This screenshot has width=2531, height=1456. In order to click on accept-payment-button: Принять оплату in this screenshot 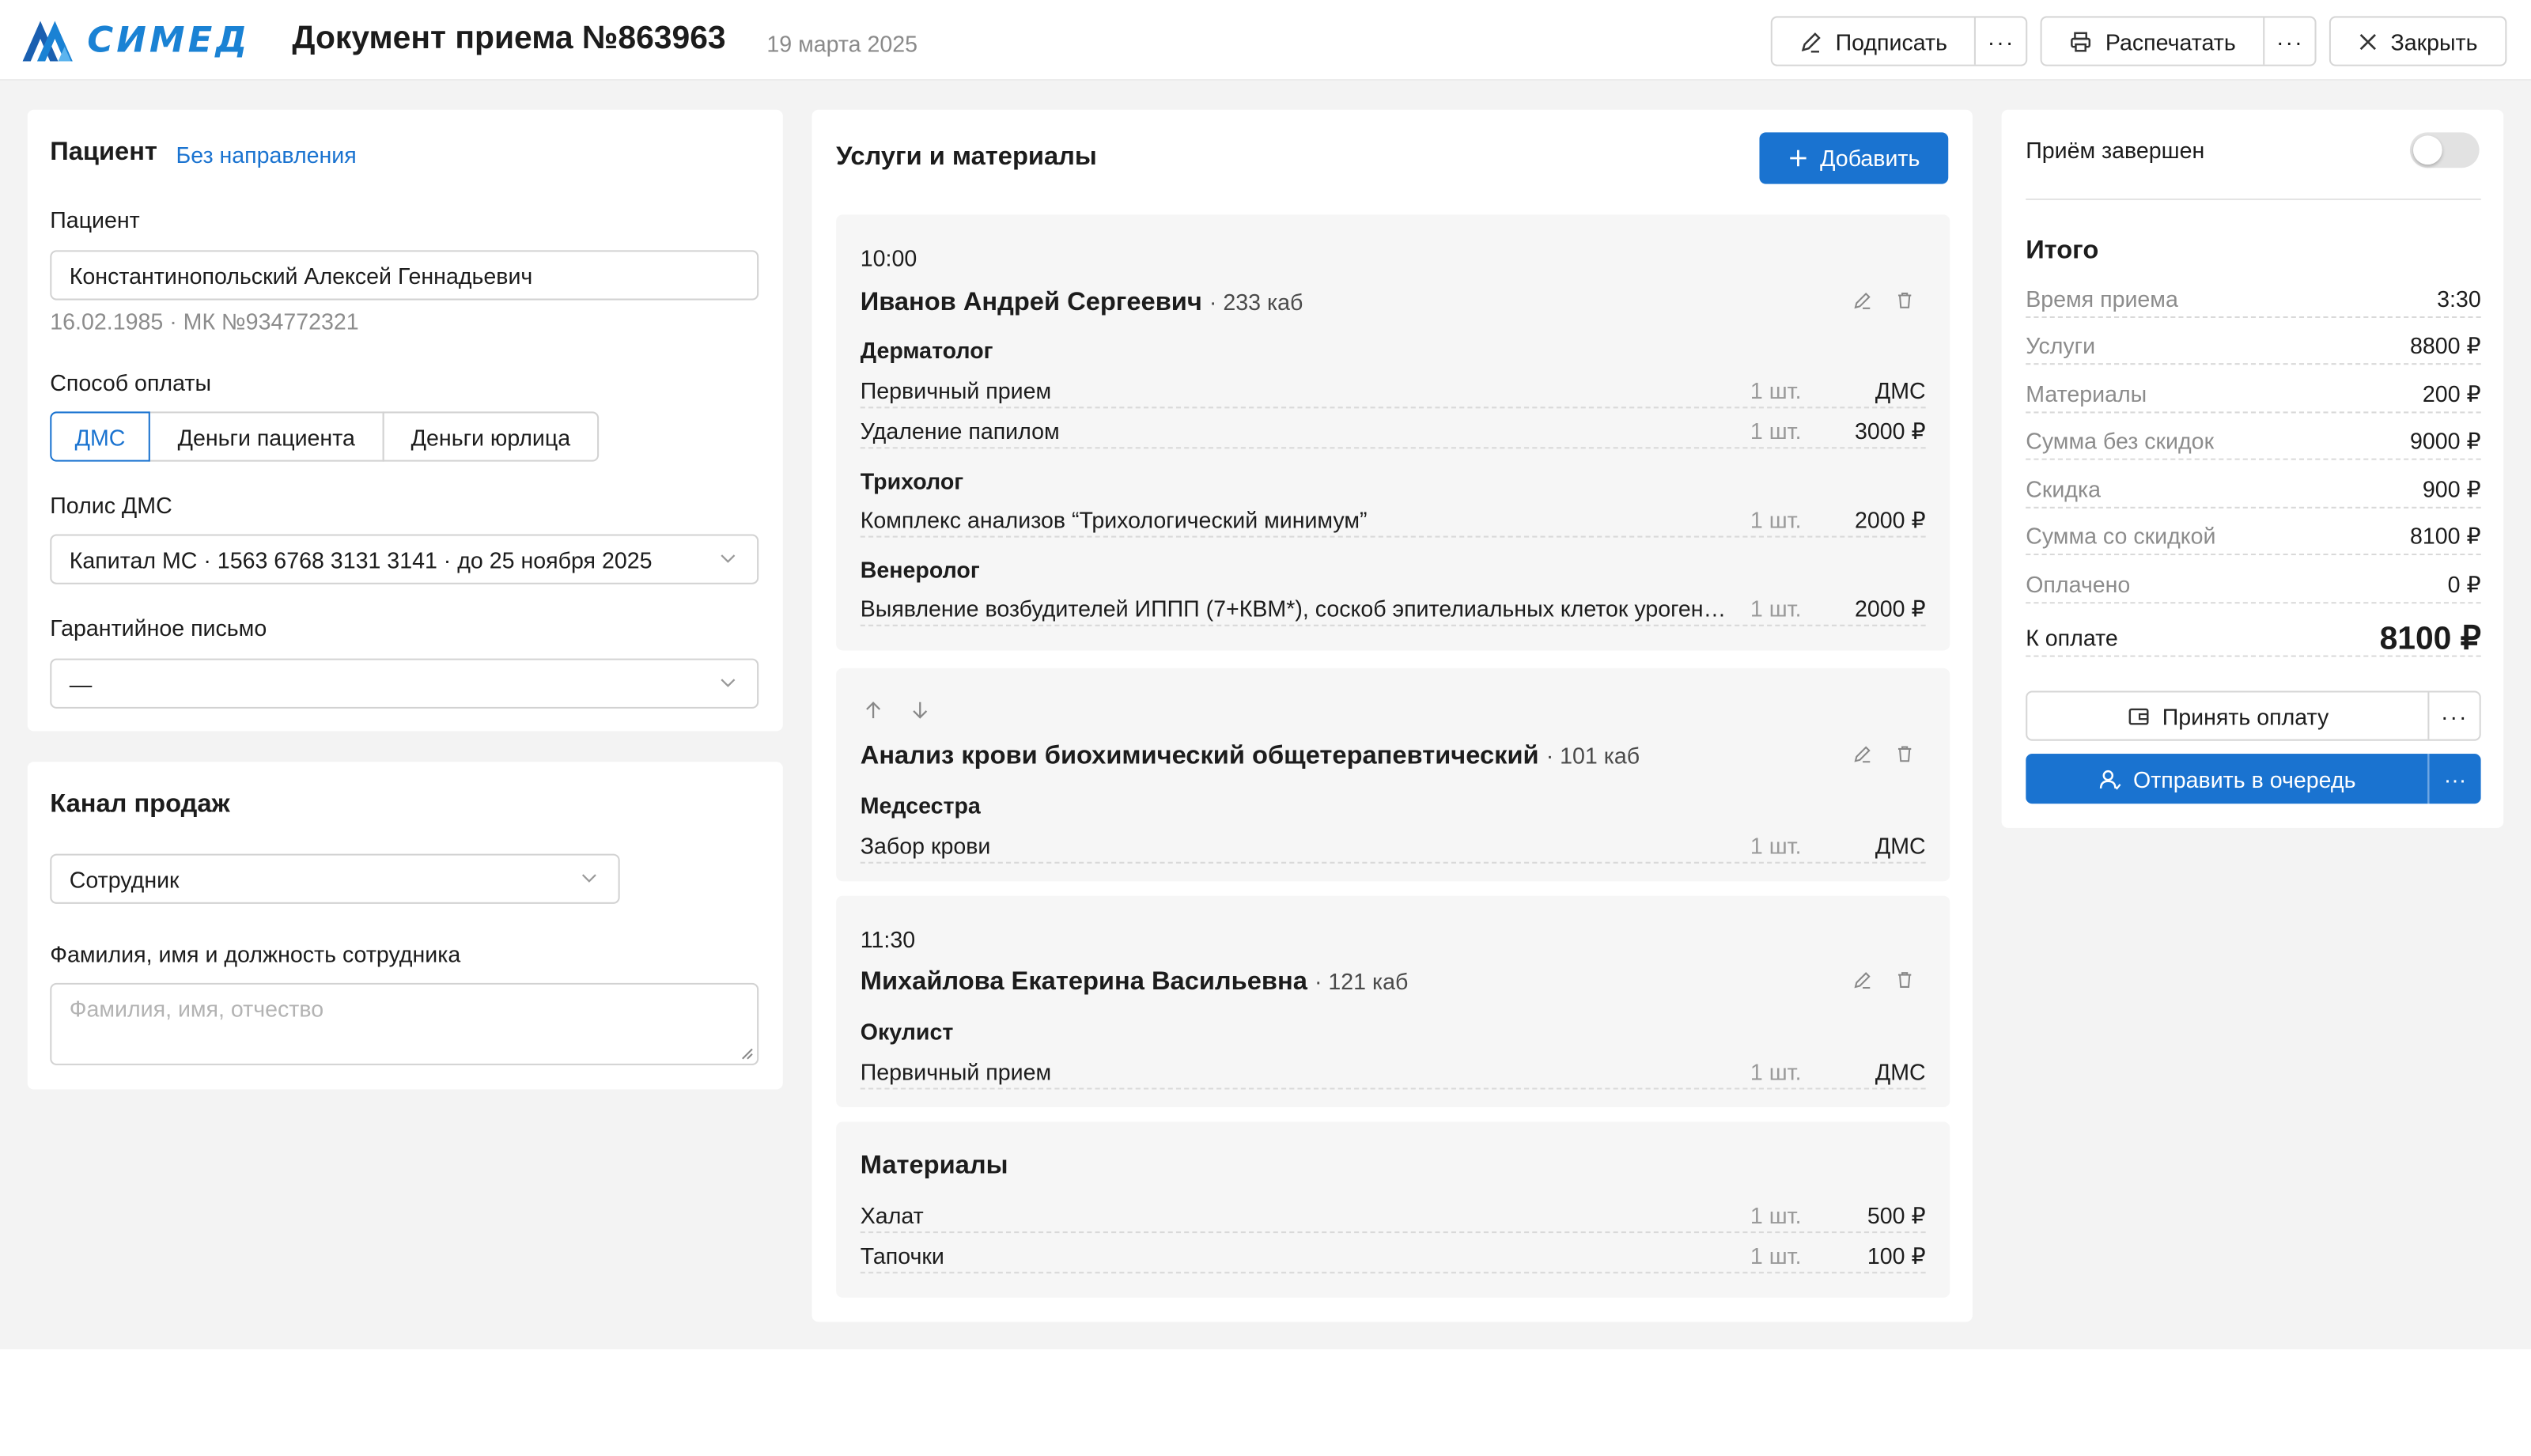, I will do `click(2227, 716)`.